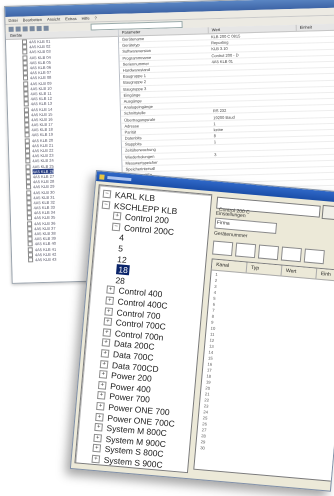  What do you see at coordinates (204, 429) in the screenshot?
I see `row-number: 27` at bounding box center [204, 429].